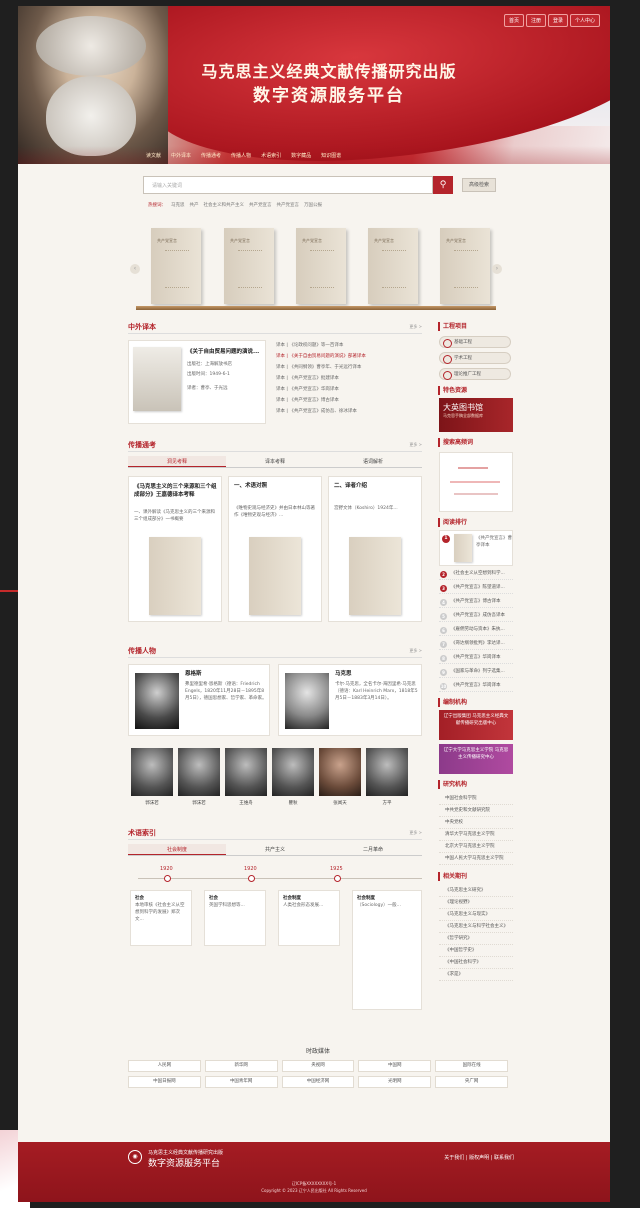 This screenshot has height=1208, width=640. I want to click on user-center-link: 个人中心, so click(584, 20).